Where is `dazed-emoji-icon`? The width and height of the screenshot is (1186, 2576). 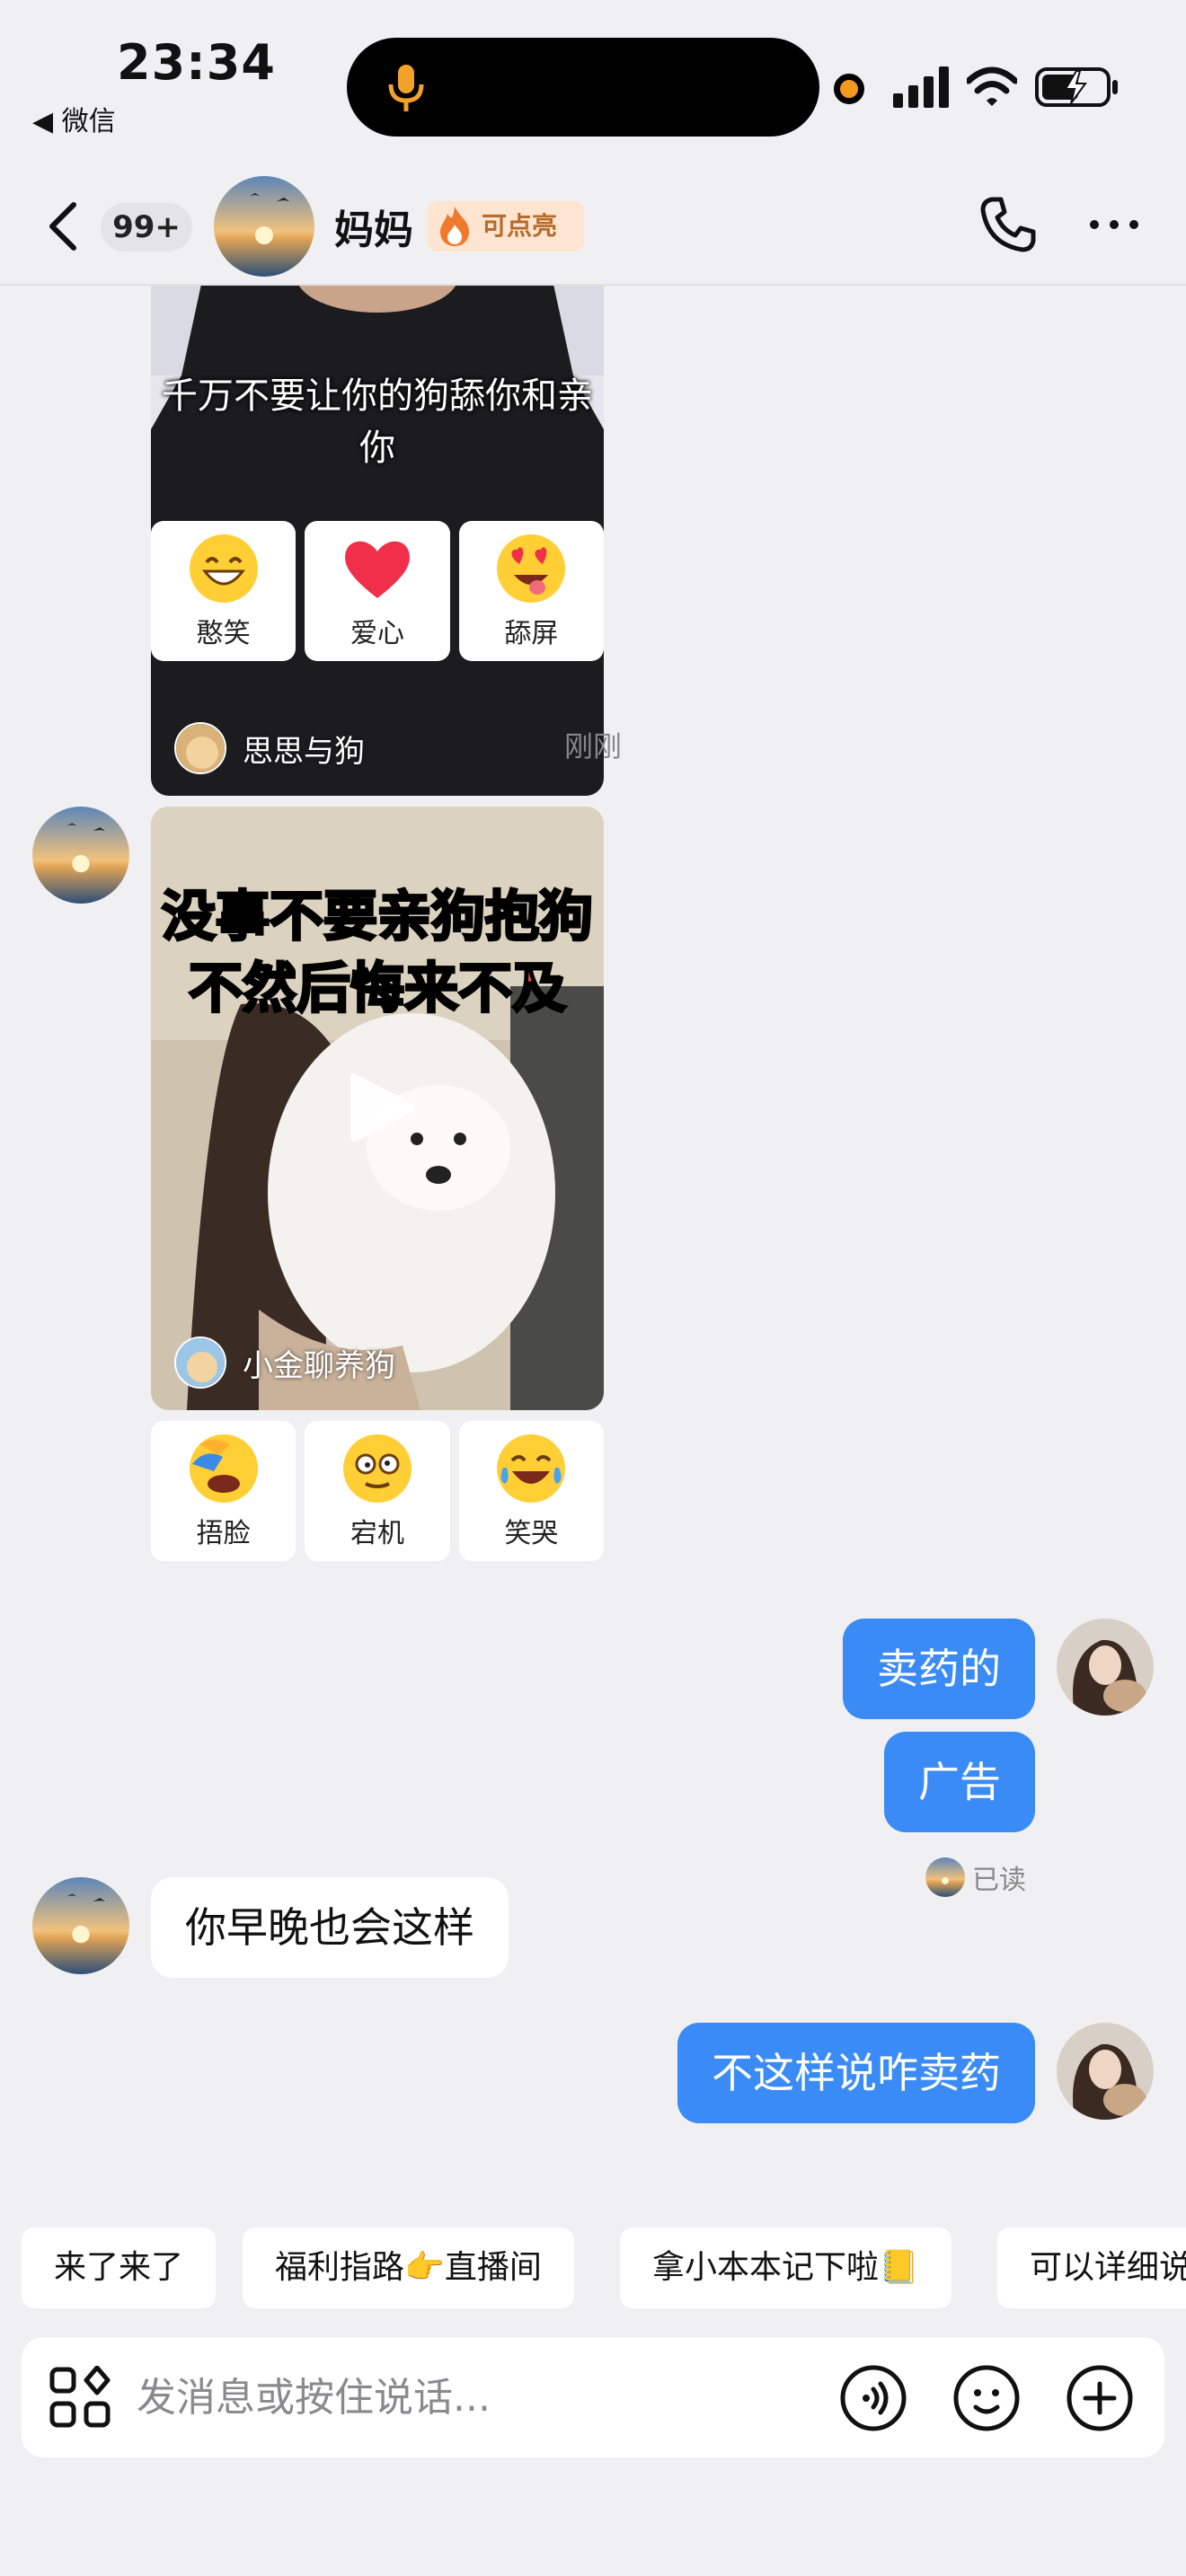 dazed-emoji-icon is located at coordinates (377, 1468).